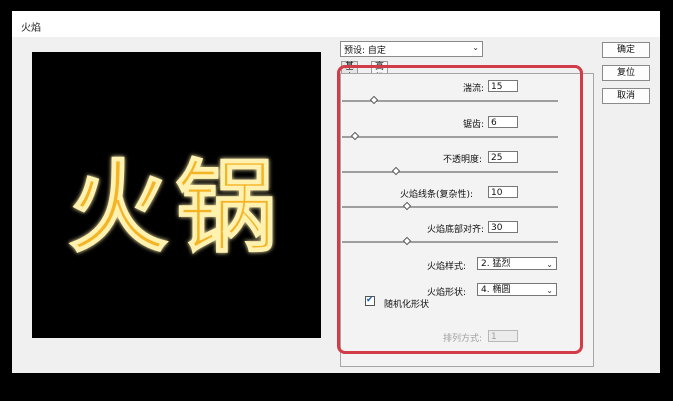  I want to click on chevron-down-icon: ⌄, so click(475, 47).